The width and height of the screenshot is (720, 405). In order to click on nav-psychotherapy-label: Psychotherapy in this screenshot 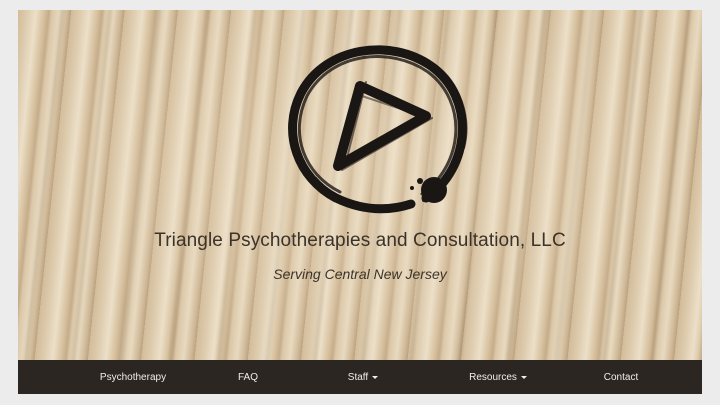, I will do `click(133, 377)`.